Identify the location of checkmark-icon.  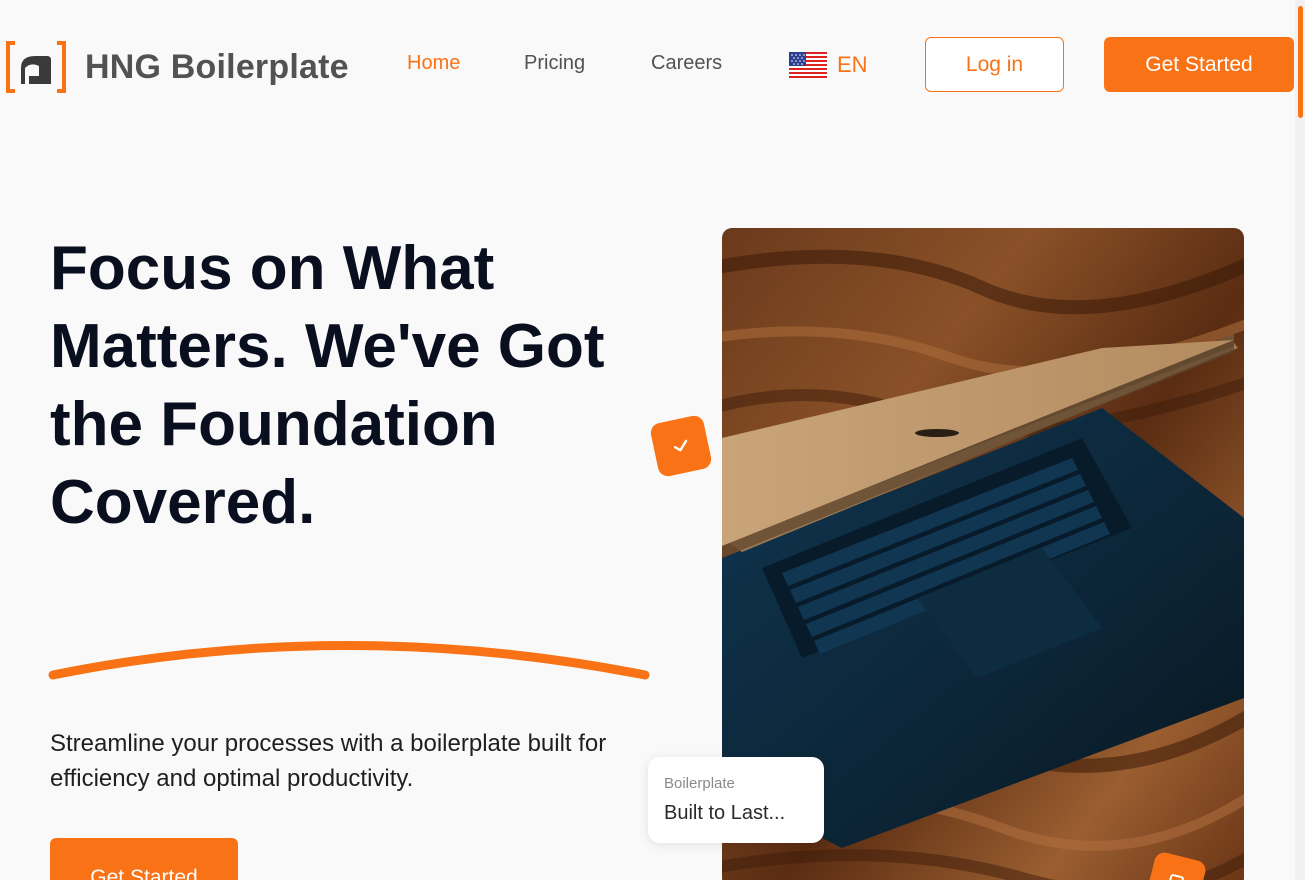
(680, 445).